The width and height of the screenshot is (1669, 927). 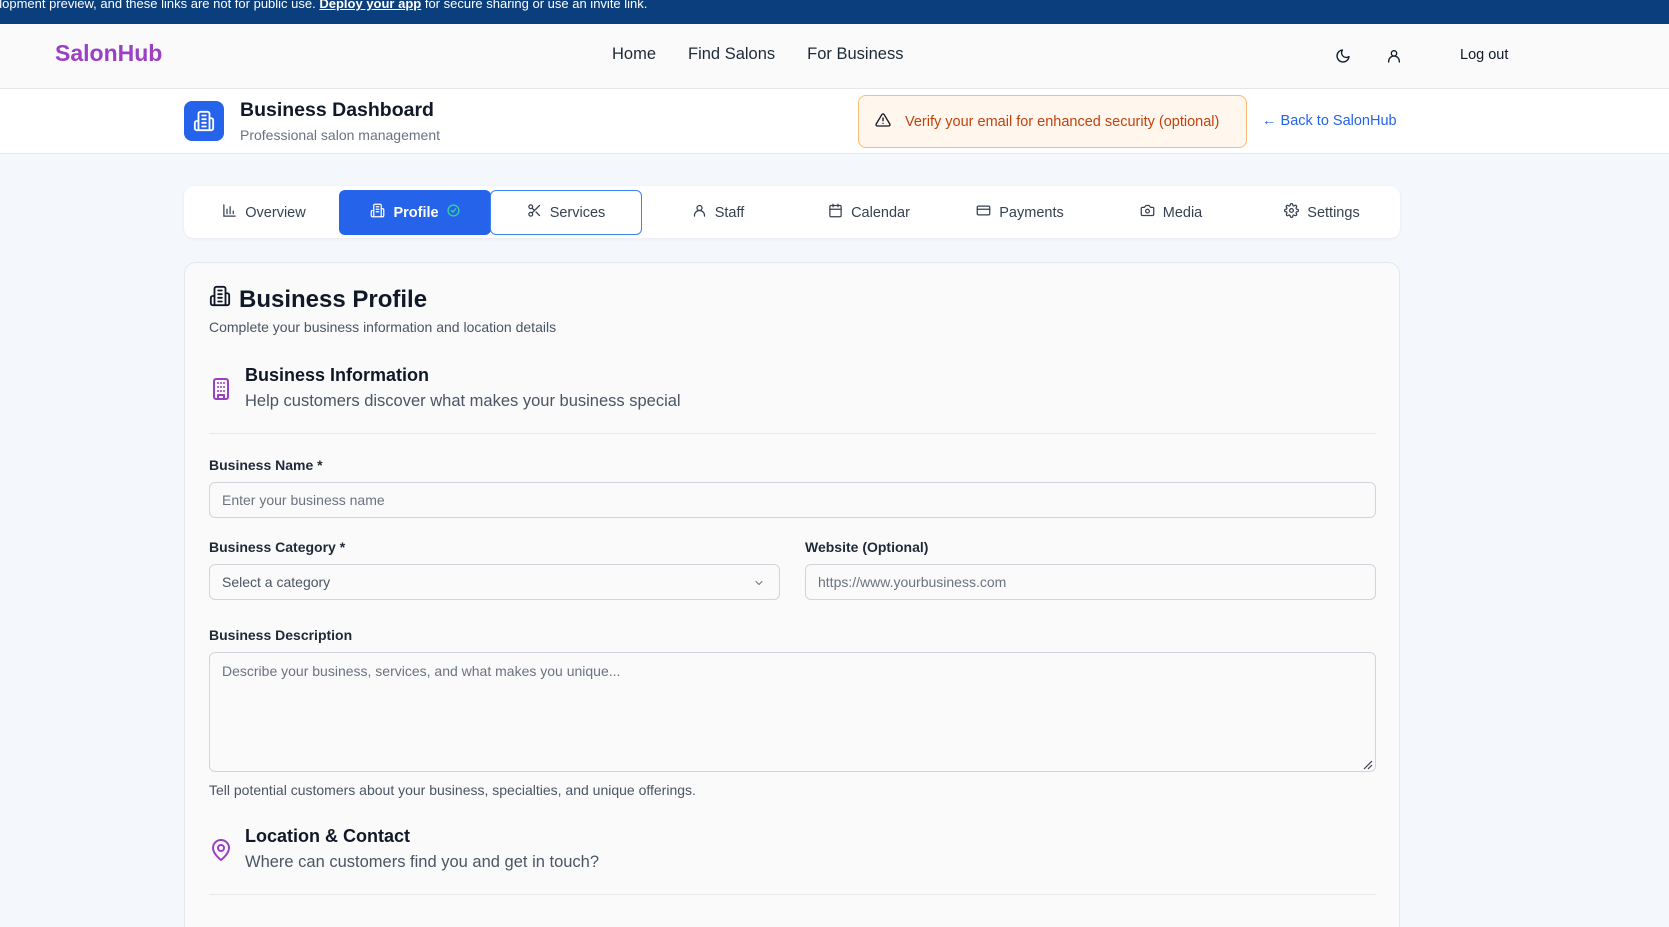 What do you see at coordinates (275, 212) in the screenshot?
I see `tab-label: Overview` at bounding box center [275, 212].